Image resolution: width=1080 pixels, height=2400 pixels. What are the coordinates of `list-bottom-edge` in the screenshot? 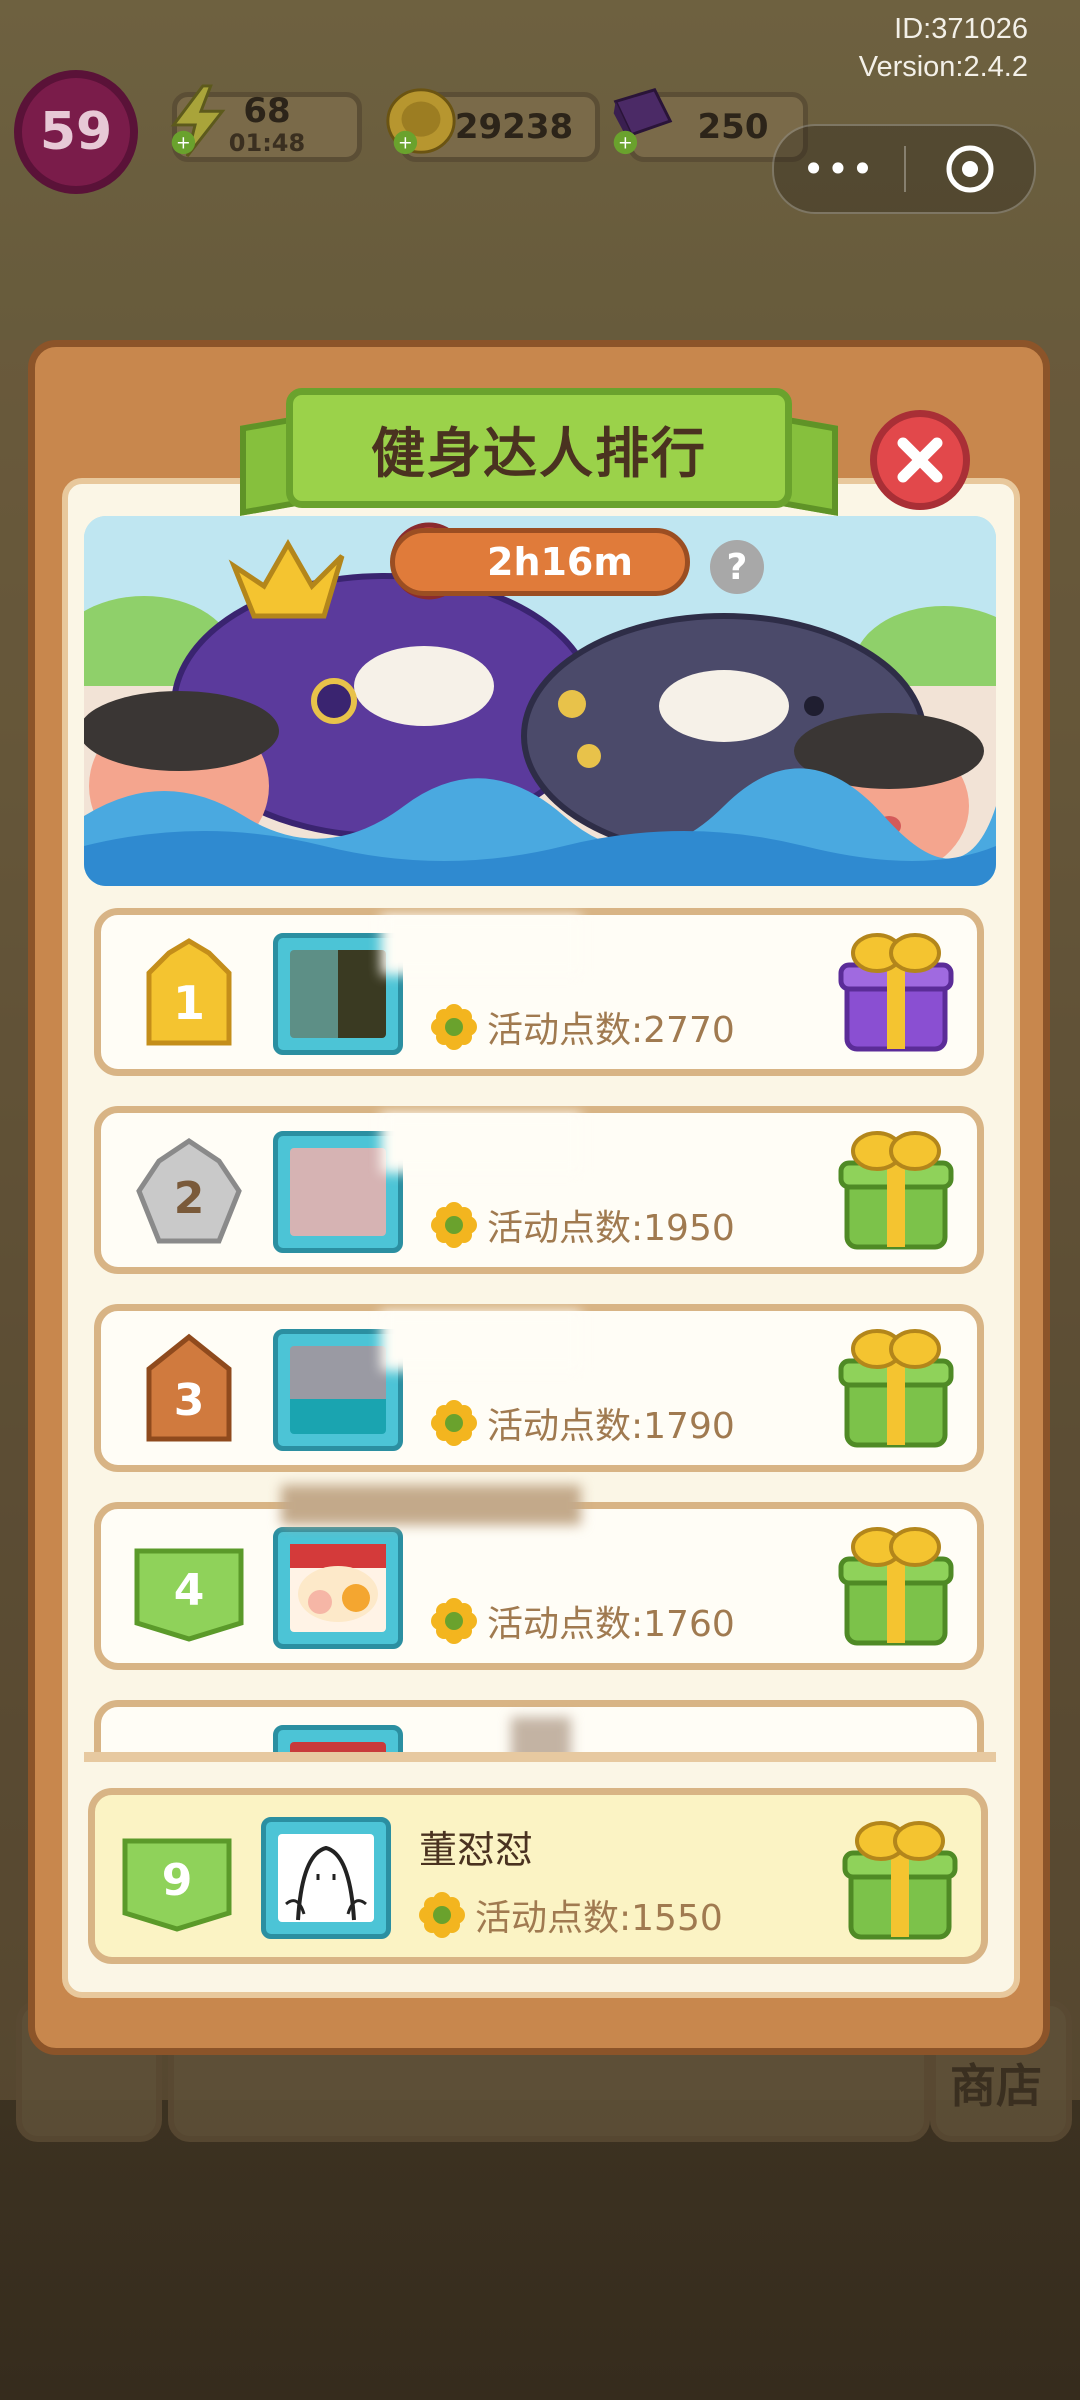 It's located at (540, 1757).